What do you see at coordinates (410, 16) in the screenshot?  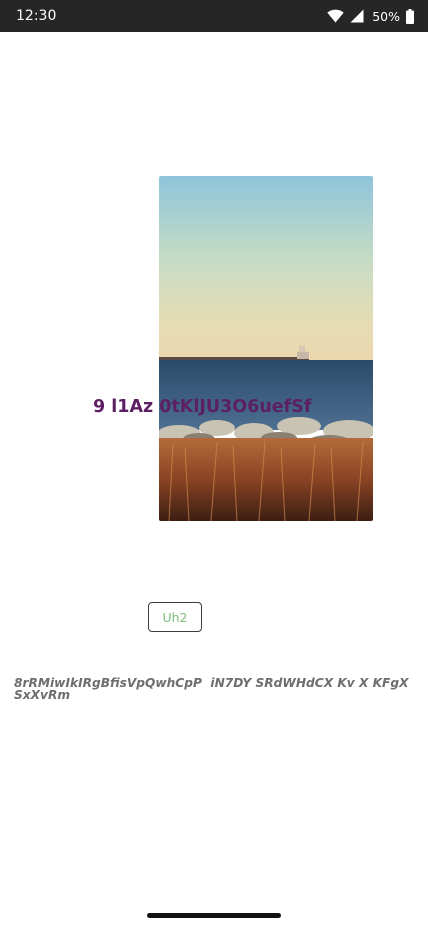 I see `battery-icon` at bounding box center [410, 16].